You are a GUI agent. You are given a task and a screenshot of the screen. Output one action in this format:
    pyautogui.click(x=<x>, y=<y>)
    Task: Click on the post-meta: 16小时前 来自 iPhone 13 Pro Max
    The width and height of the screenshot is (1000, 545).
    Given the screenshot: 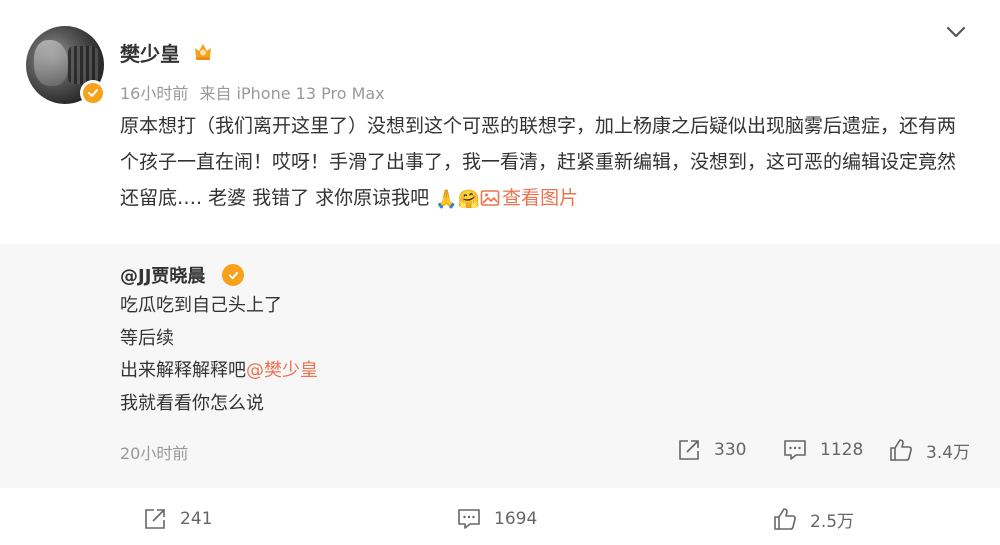 What is the action you would take?
    pyautogui.click(x=252, y=92)
    